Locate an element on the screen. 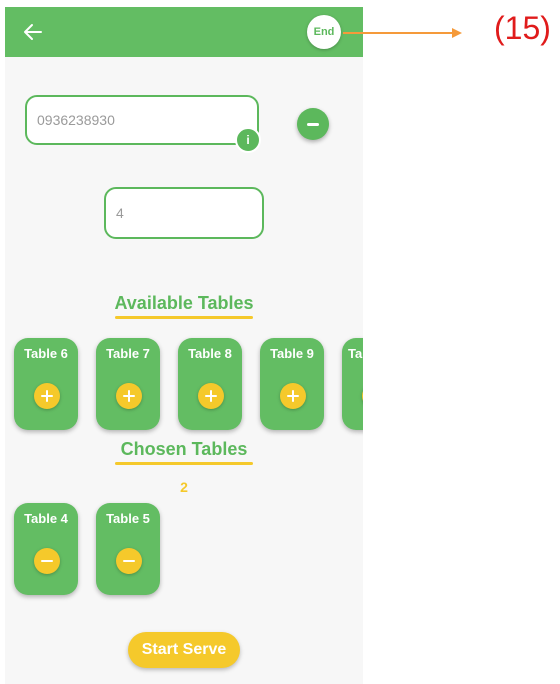 The width and height of the screenshot is (560, 684). info-icon: i is located at coordinates (248, 140).